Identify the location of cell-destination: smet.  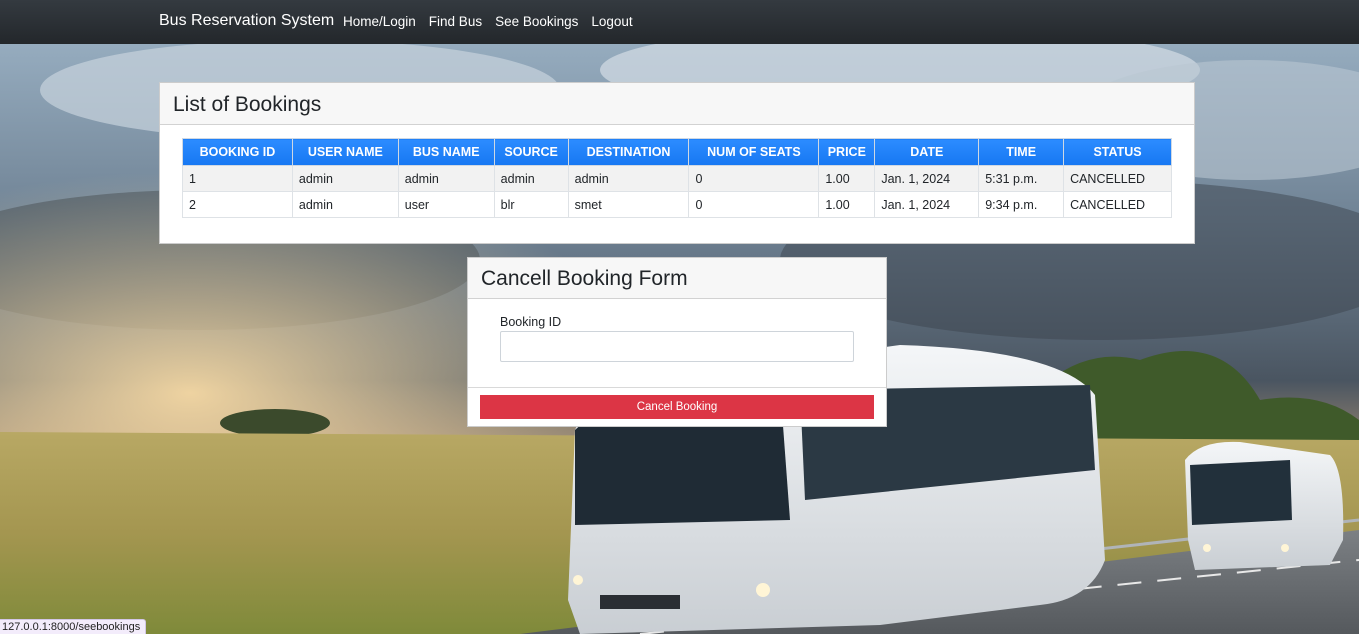
(628, 204).